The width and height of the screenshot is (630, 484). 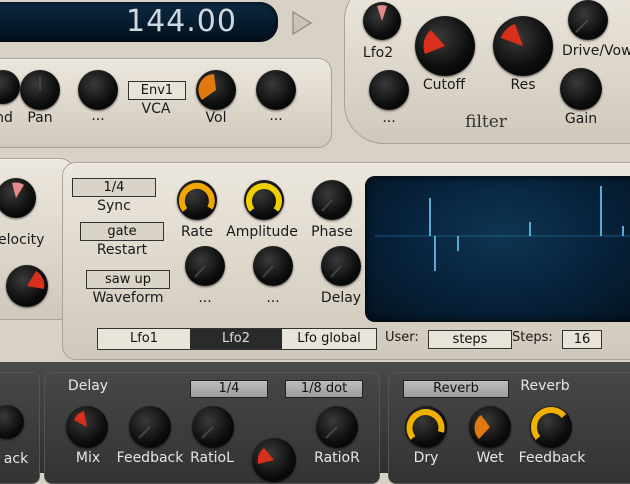 What do you see at coordinates (445, 46) in the screenshot?
I see `cutoff-knob` at bounding box center [445, 46].